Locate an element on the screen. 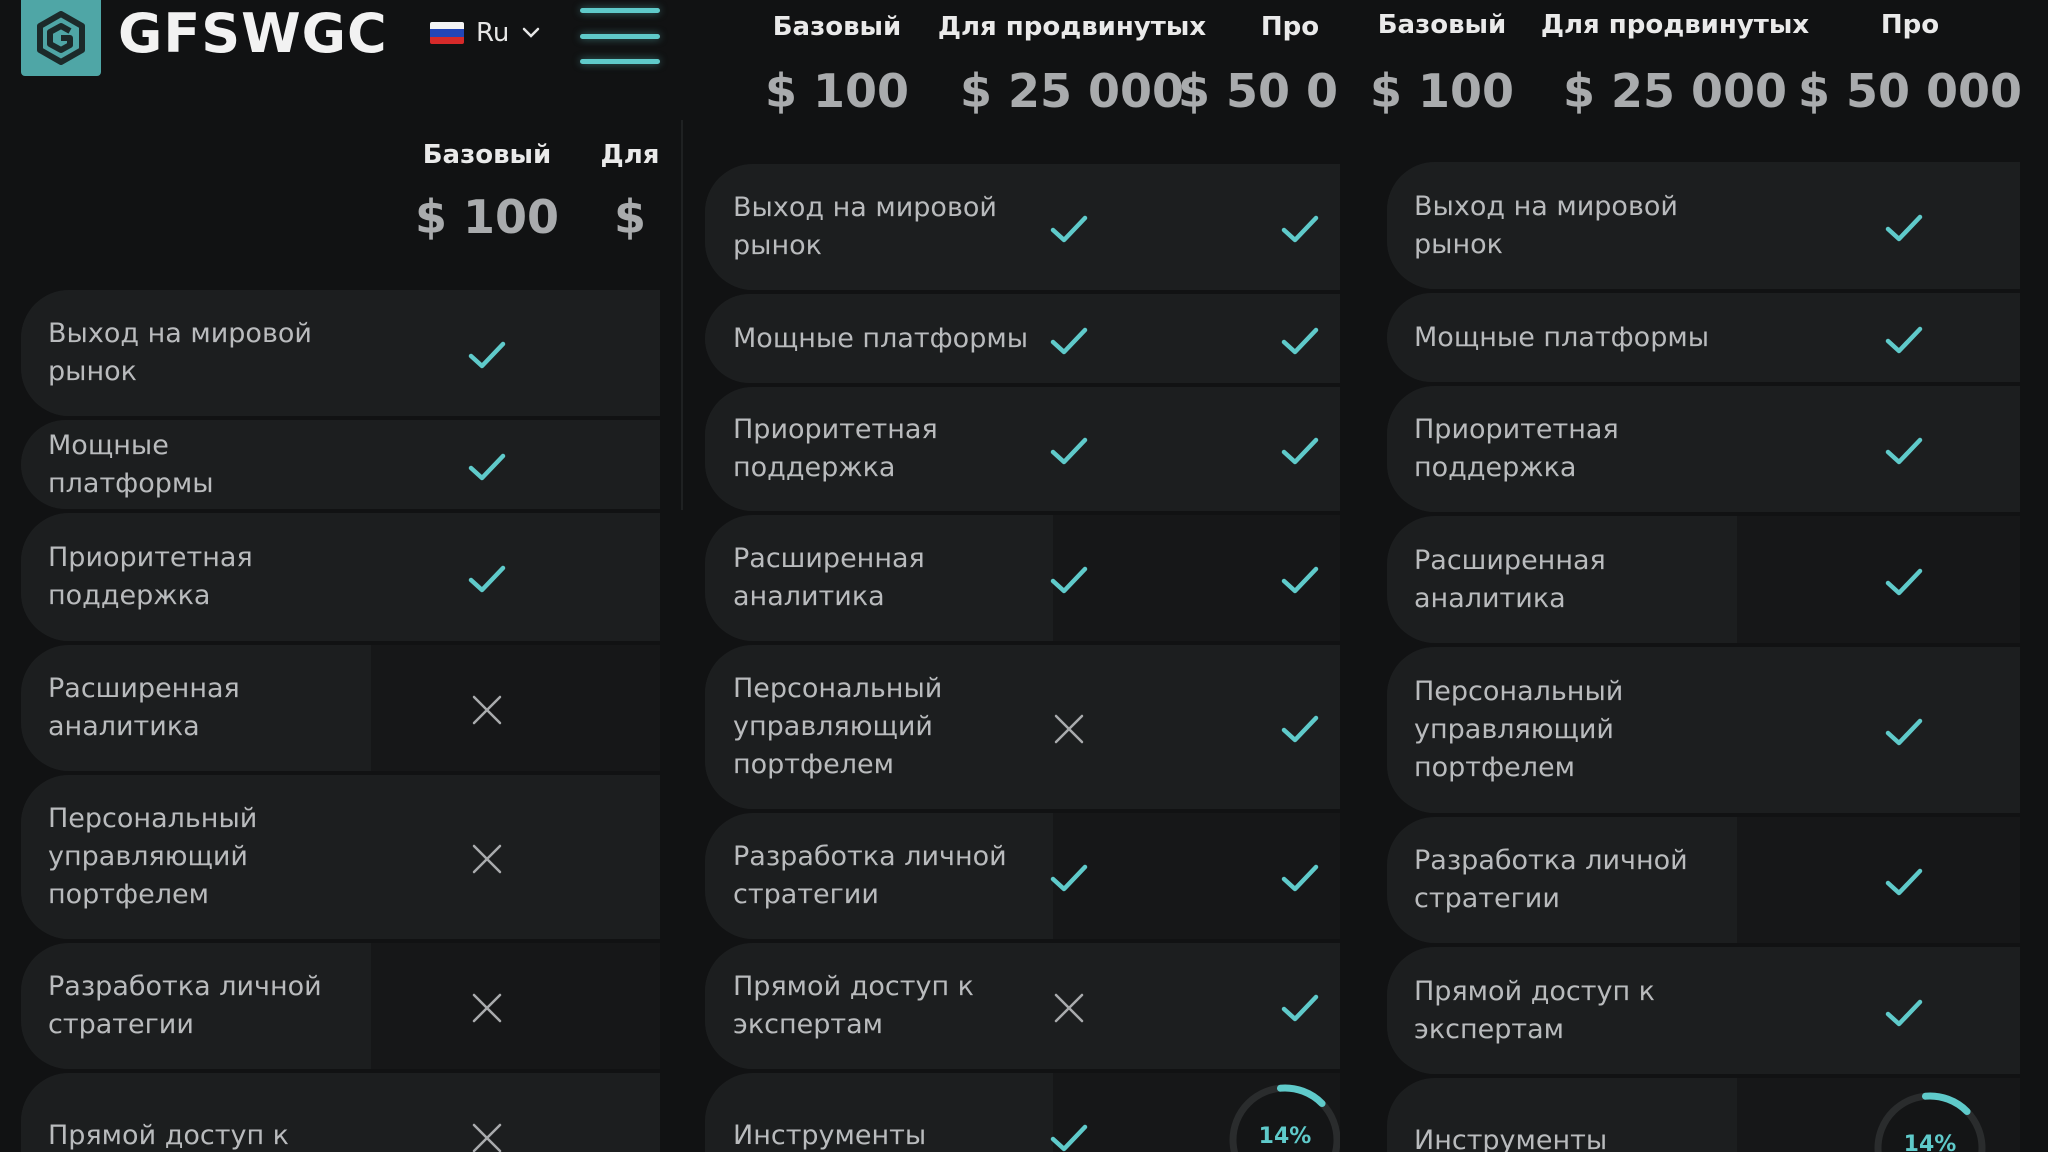 The height and width of the screenshot is (1152, 2048). plan-name: Для is located at coordinates (630, 155).